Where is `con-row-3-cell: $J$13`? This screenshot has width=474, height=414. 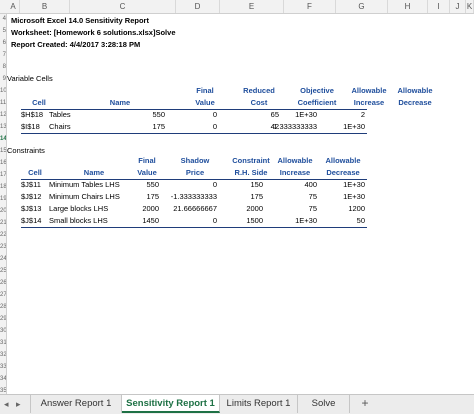
con-row-3-cell: $J$13 is located at coordinates (31, 209).